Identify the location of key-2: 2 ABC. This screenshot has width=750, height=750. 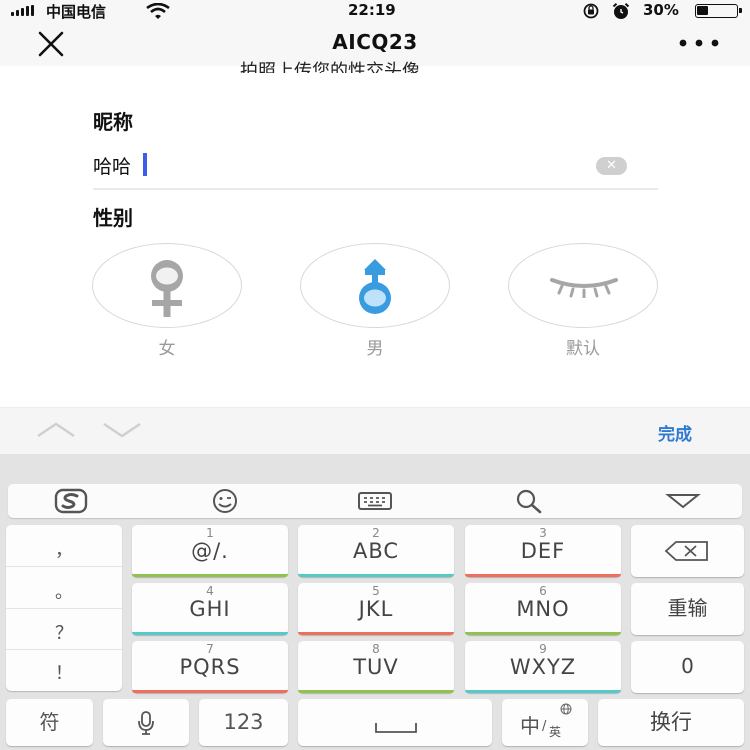
(376, 551).